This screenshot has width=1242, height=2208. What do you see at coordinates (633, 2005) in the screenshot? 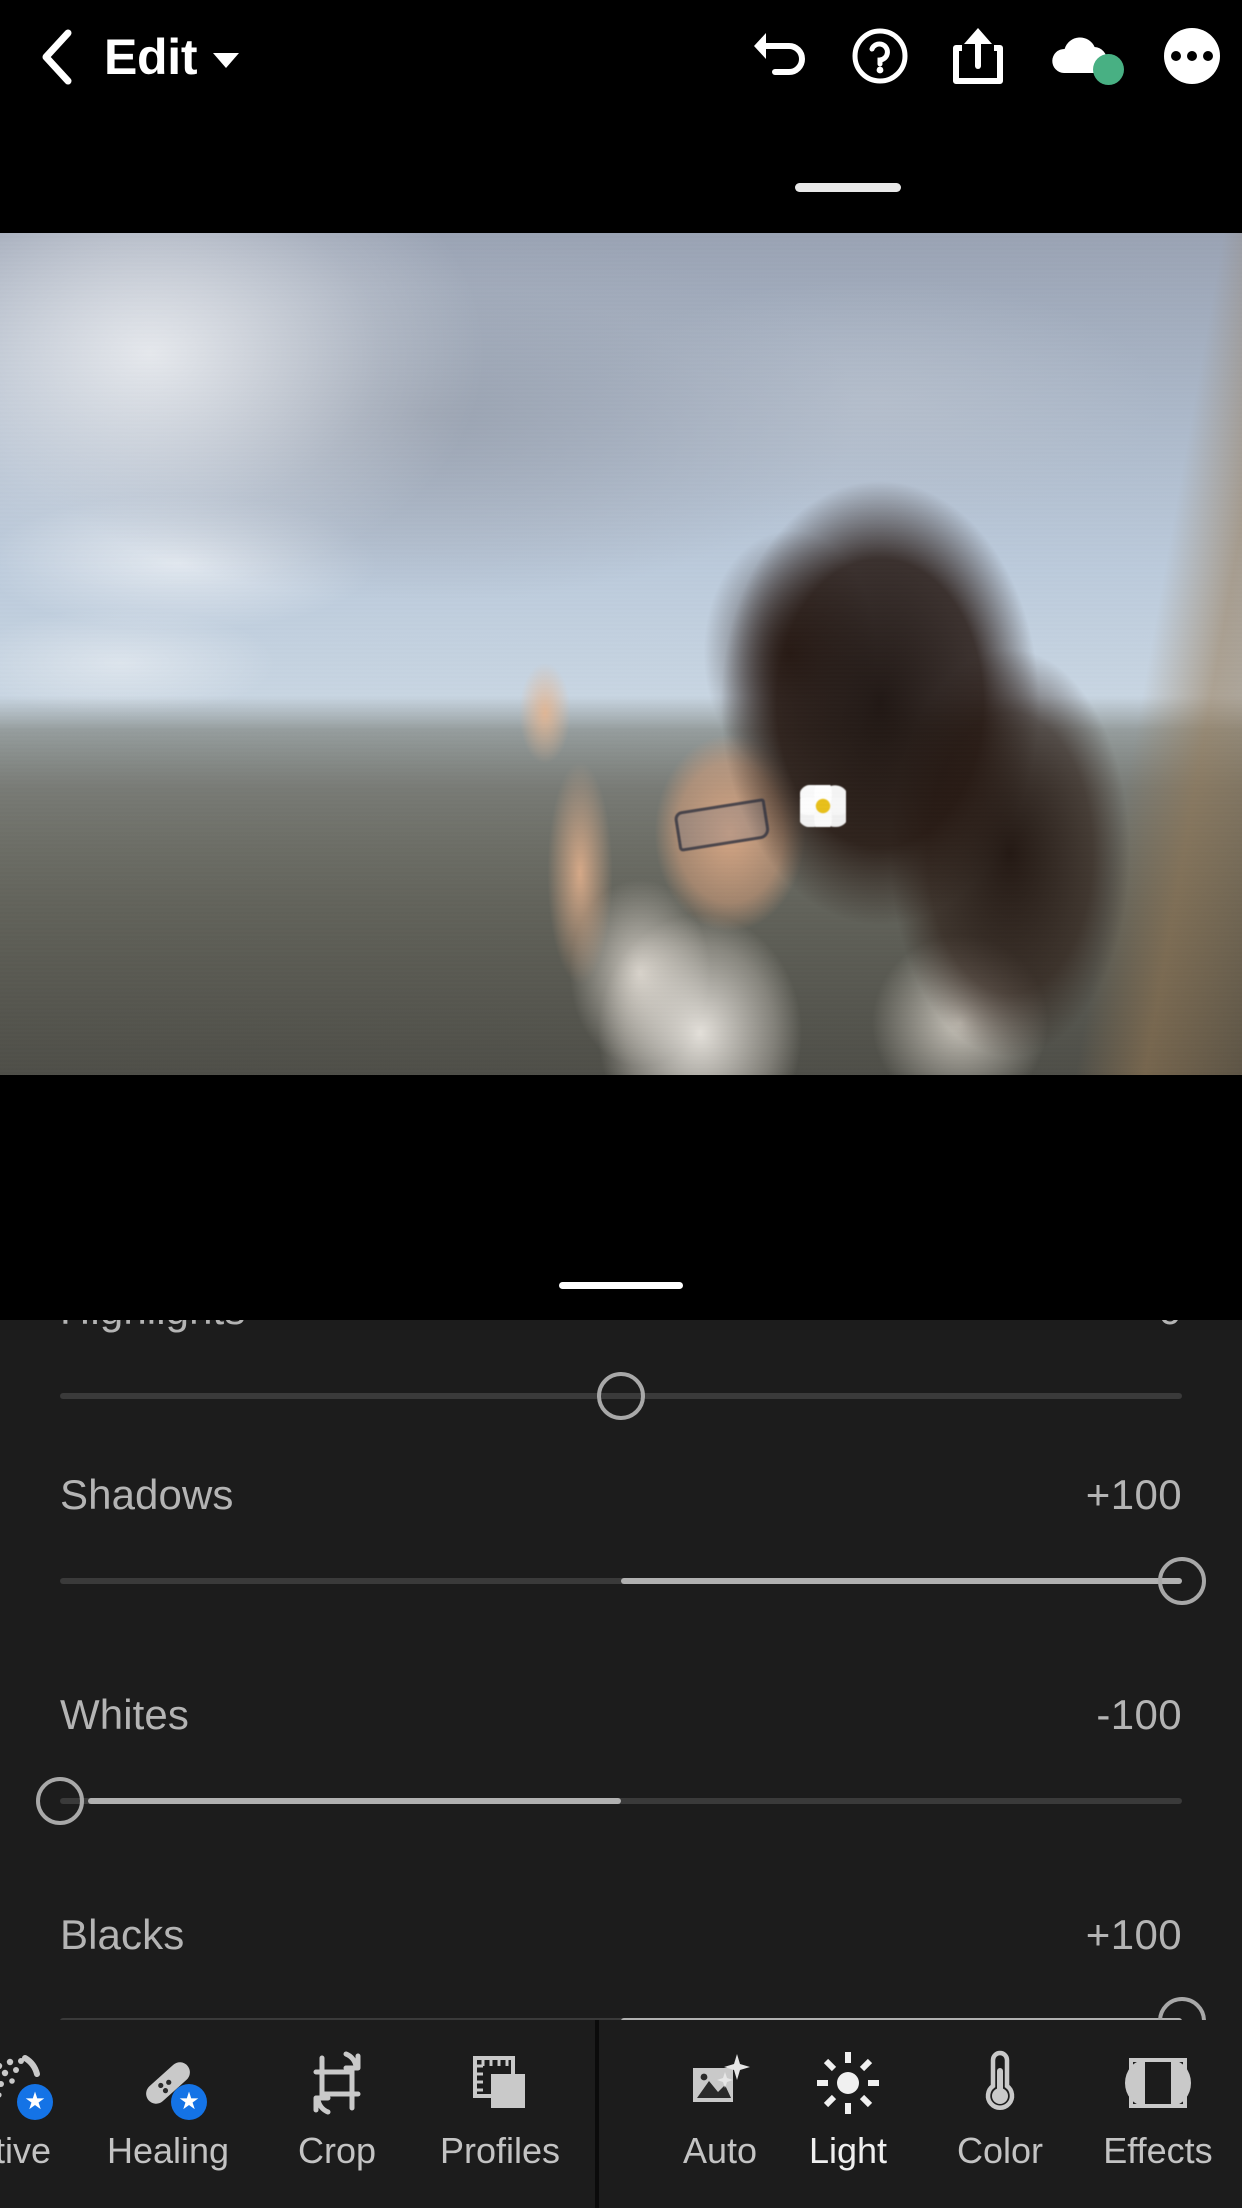
I see `slider-track-blacks` at bounding box center [633, 2005].